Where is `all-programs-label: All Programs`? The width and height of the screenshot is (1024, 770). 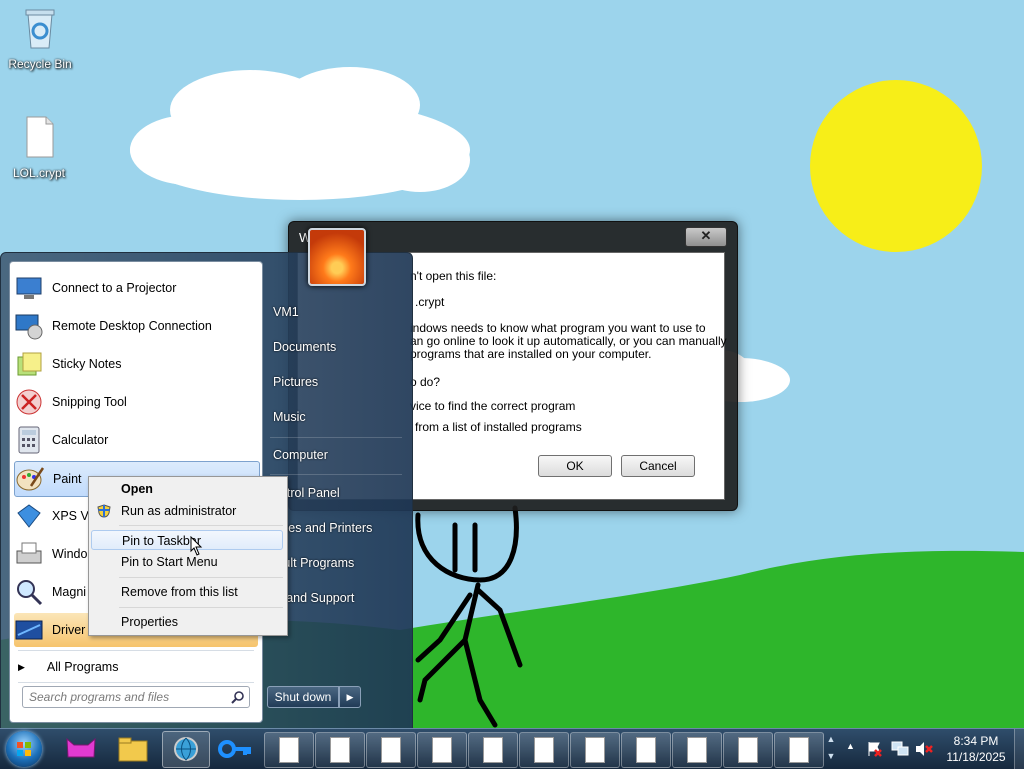
all-programs-label: All Programs is located at coordinates (82, 667).